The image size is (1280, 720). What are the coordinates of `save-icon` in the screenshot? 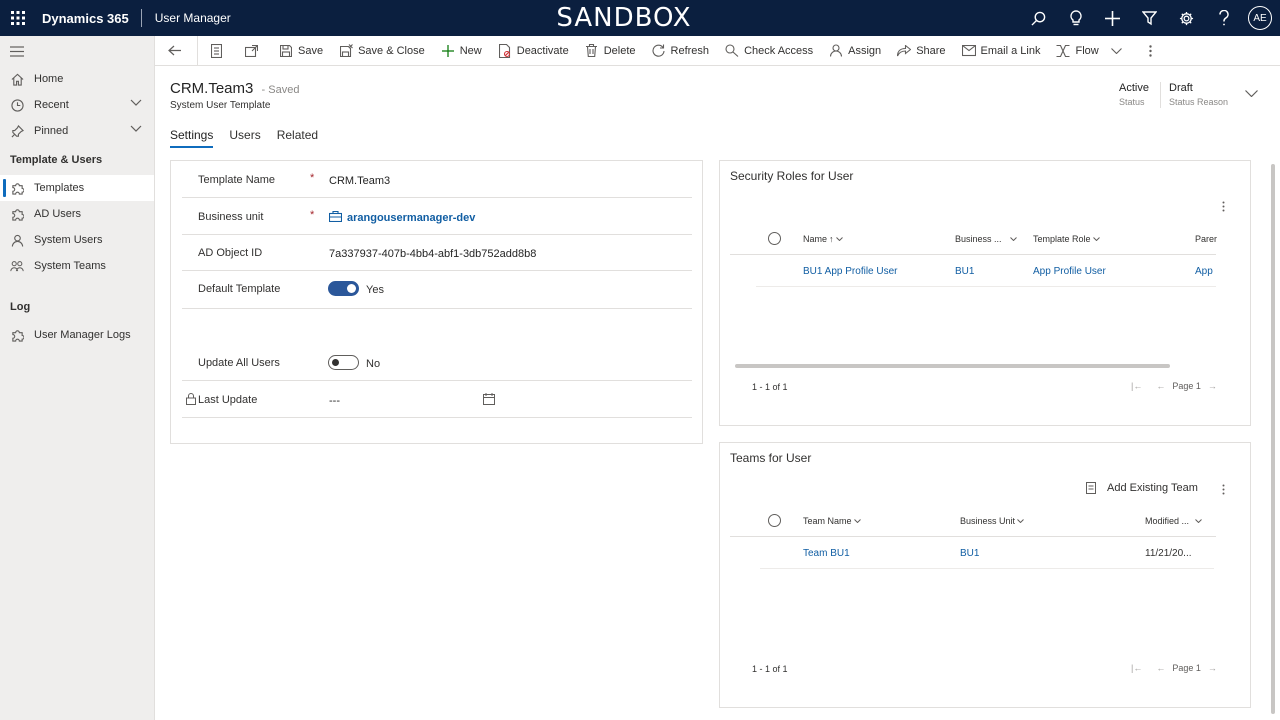 It's located at (286, 51).